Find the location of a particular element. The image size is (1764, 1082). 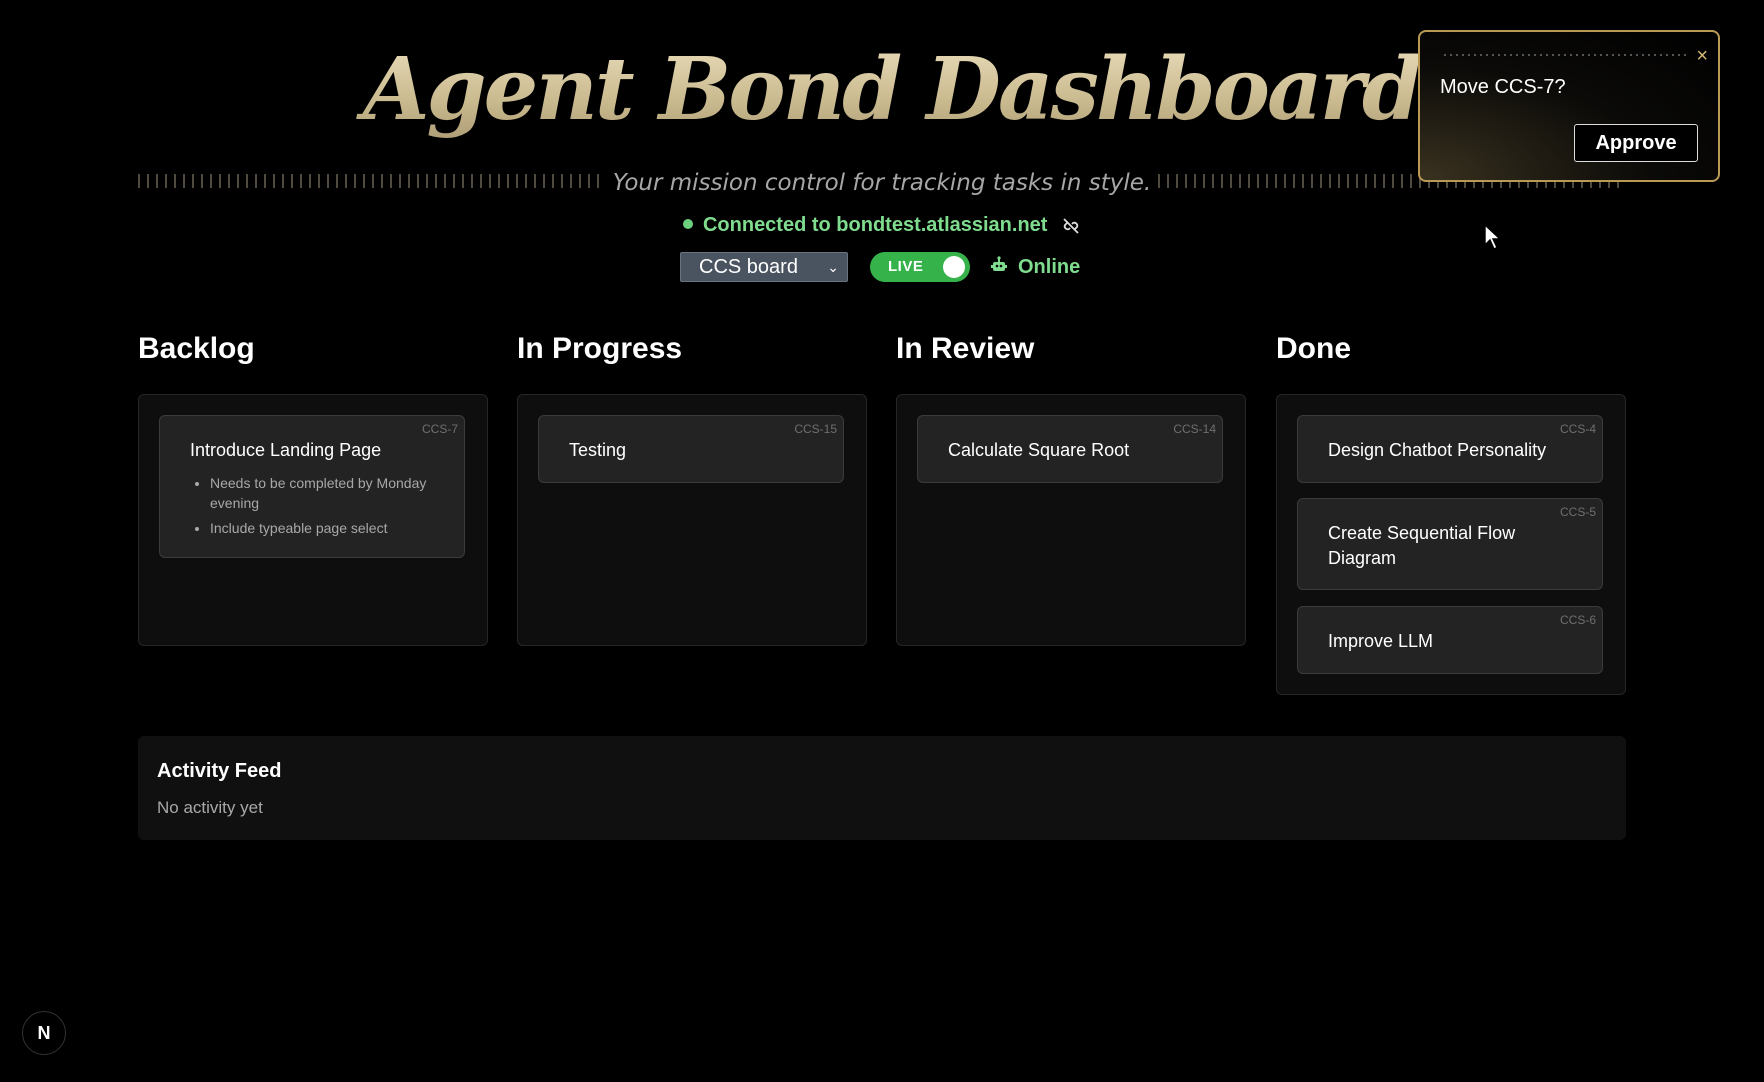

board-select-value: CCS board is located at coordinates (748, 266).